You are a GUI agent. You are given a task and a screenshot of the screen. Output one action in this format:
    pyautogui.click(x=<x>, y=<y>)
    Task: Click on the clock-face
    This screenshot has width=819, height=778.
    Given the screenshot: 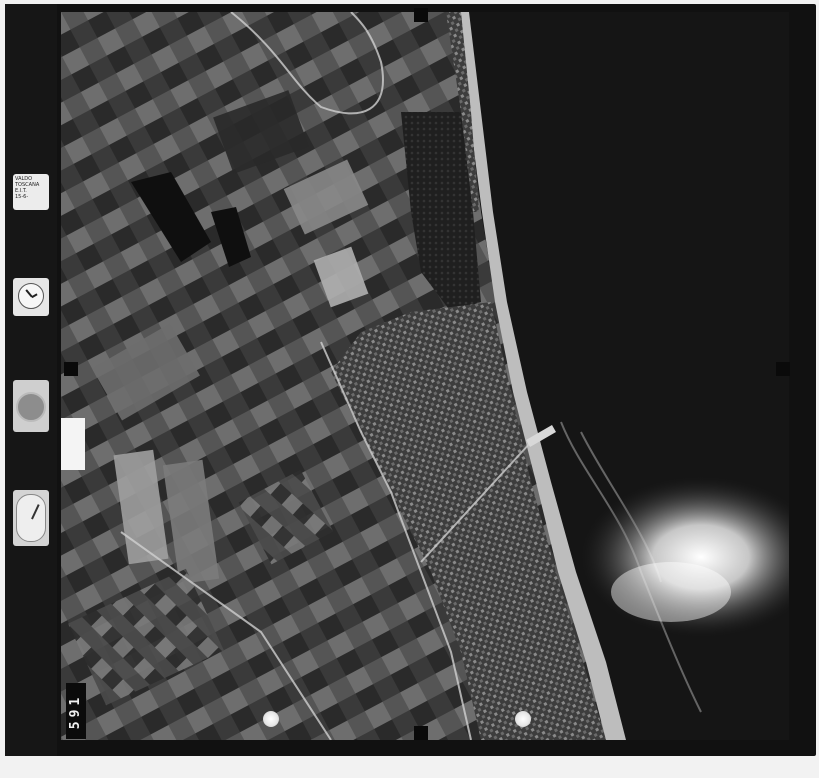 What is the action you would take?
    pyautogui.click(x=31, y=296)
    